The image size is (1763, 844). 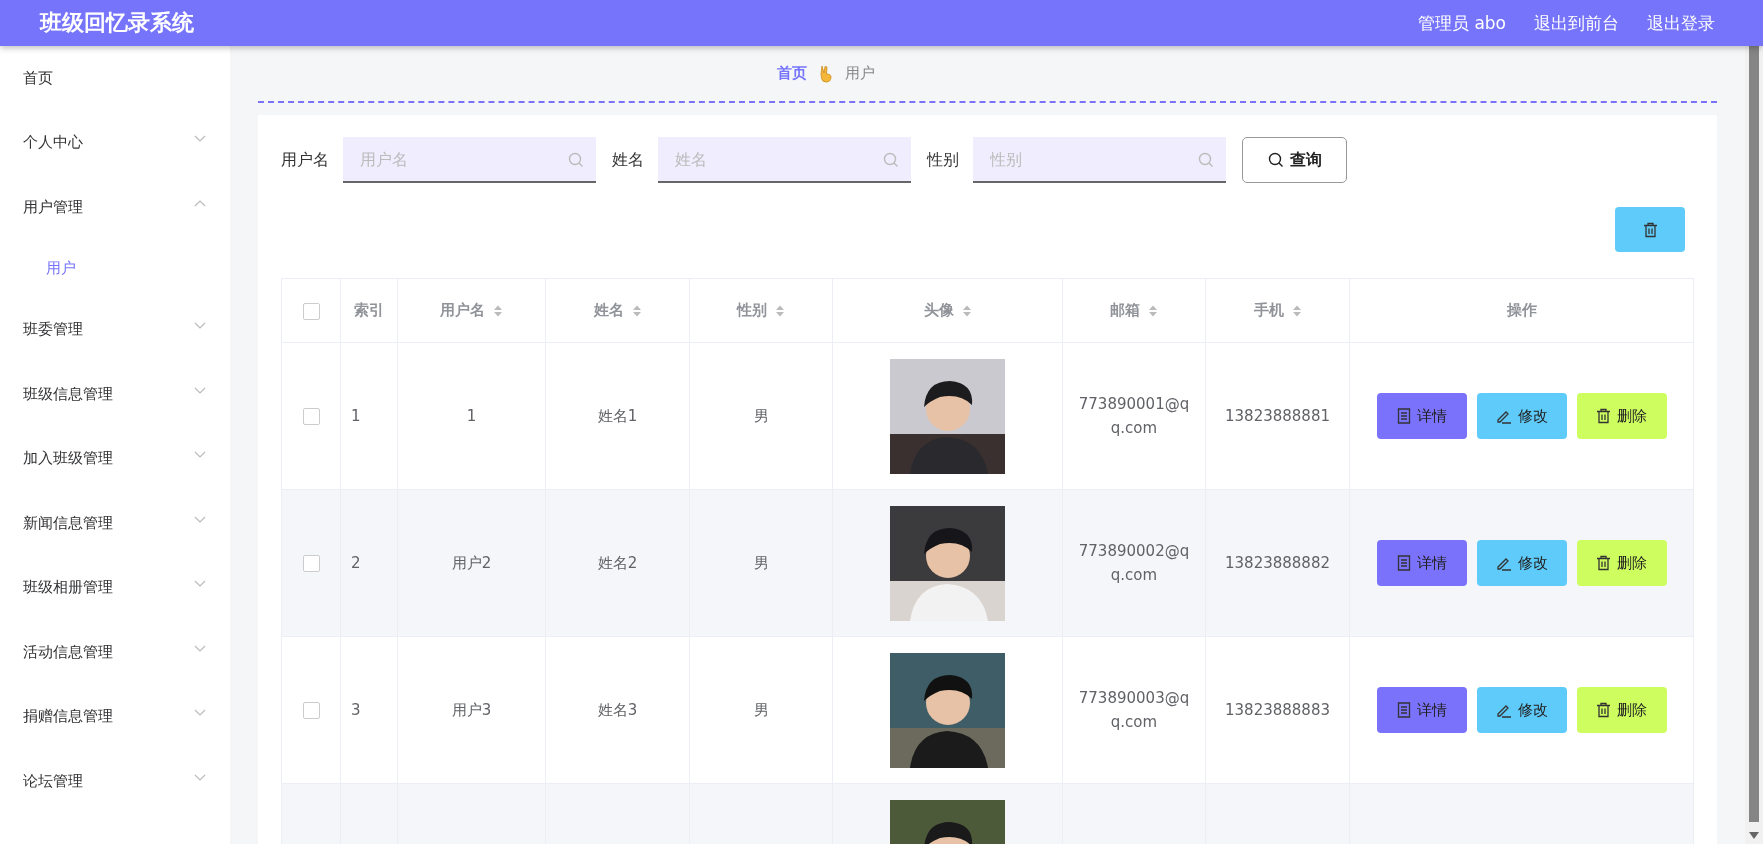 I want to click on search-button: 查询, so click(x=1294, y=160).